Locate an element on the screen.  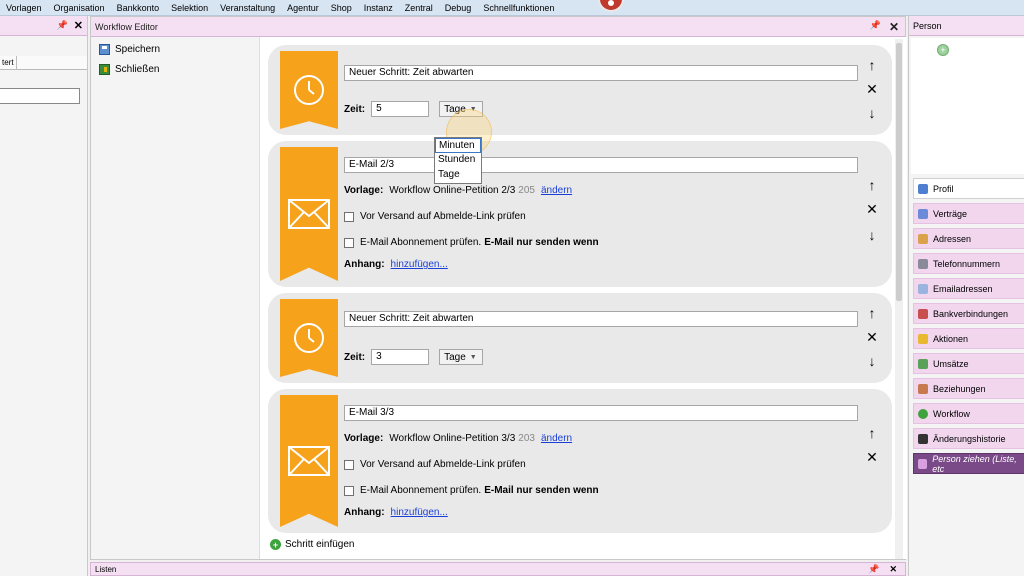
person-nav-beziehungen: Beziehungen is located at coordinates (968, 388).